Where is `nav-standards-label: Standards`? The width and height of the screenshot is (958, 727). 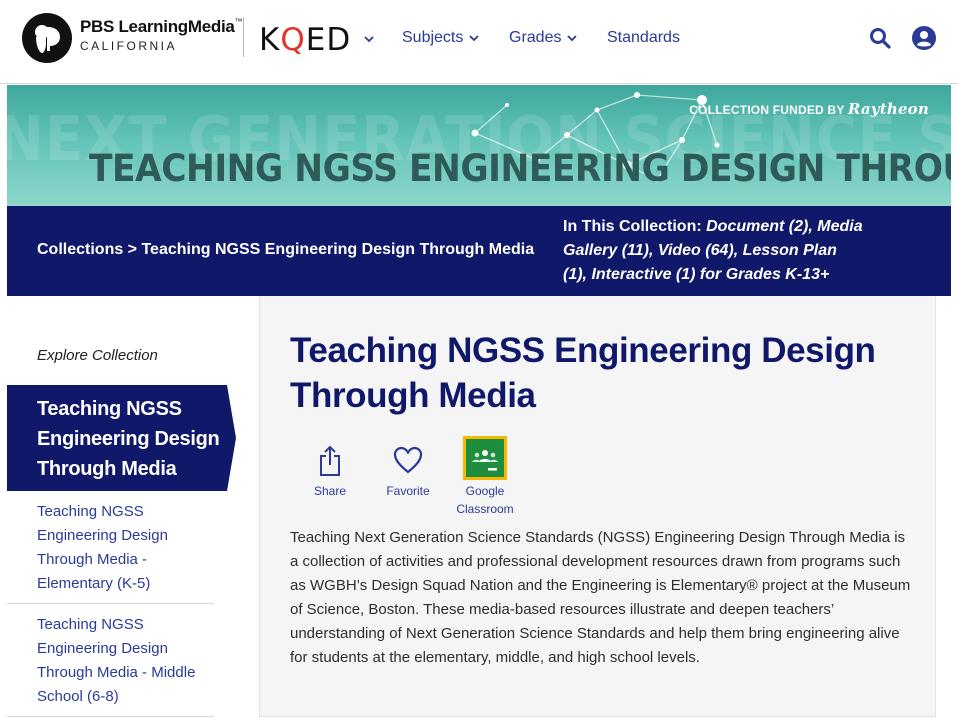 nav-standards-label: Standards is located at coordinates (643, 37).